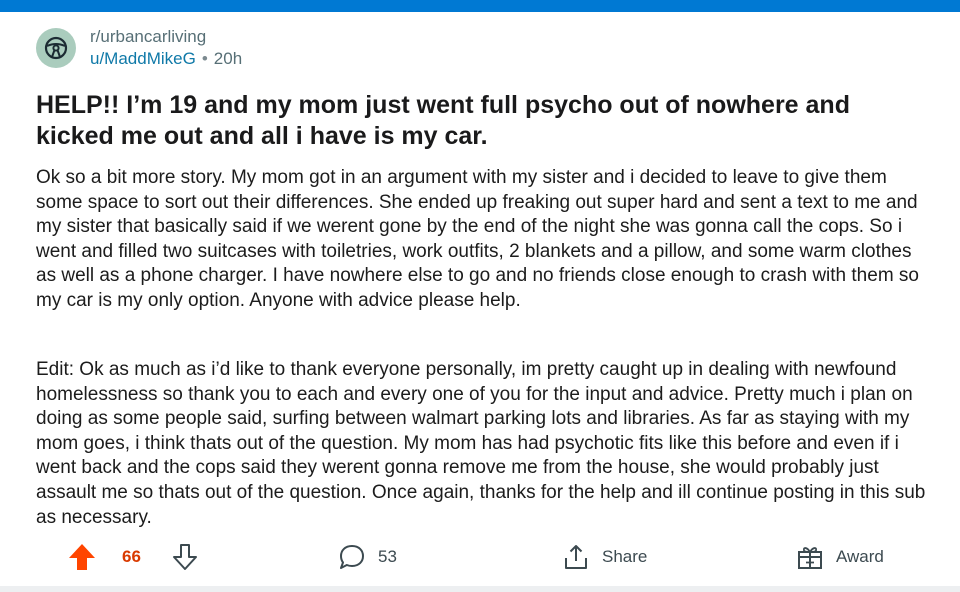 The width and height of the screenshot is (960, 592). I want to click on award-label: Award, so click(860, 556).